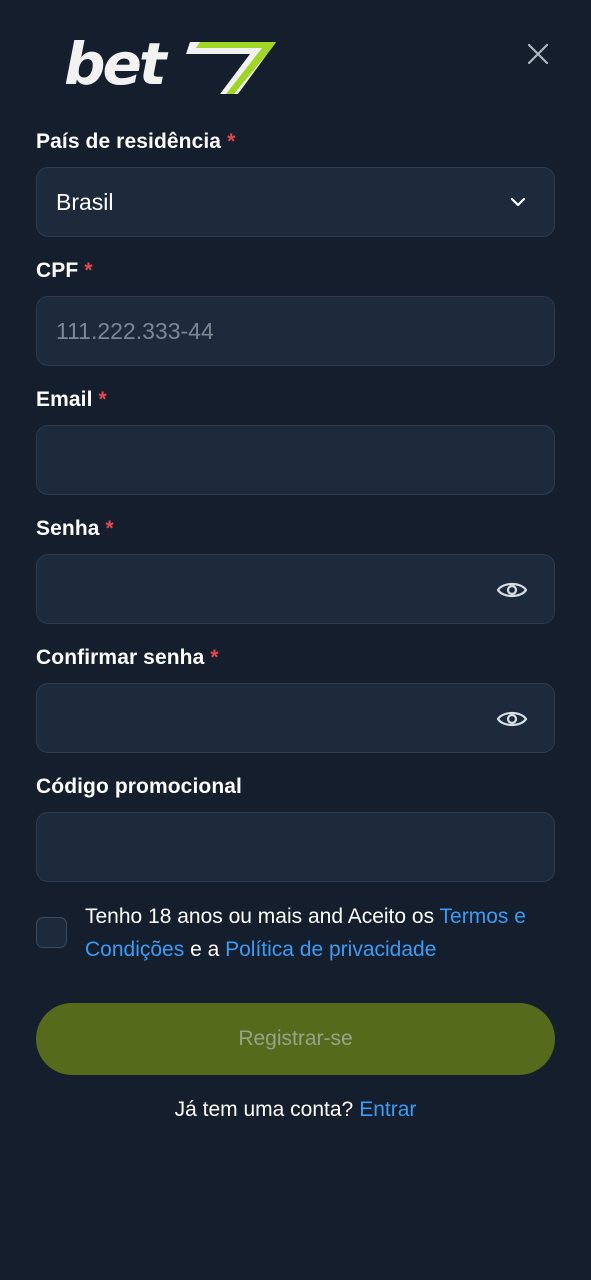 The width and height of the screenshot is (591, 1280). I want to click on cpf-input, so click(295, 331).